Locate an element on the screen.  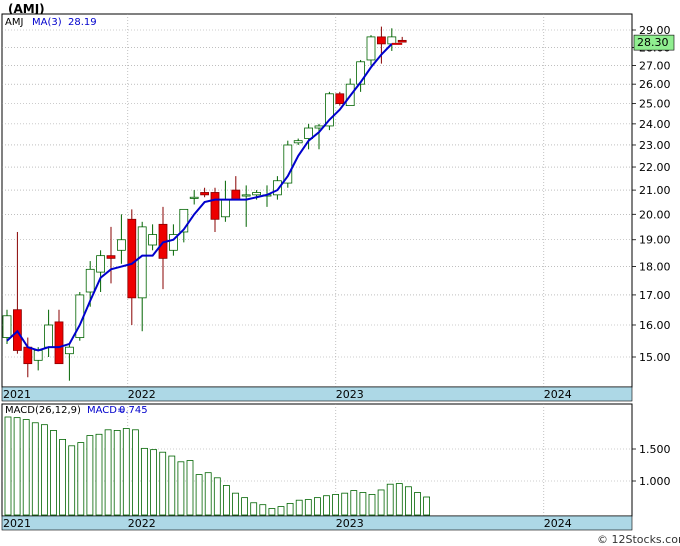
last-price-label: 28.30 is located at coordinates (653, 42).